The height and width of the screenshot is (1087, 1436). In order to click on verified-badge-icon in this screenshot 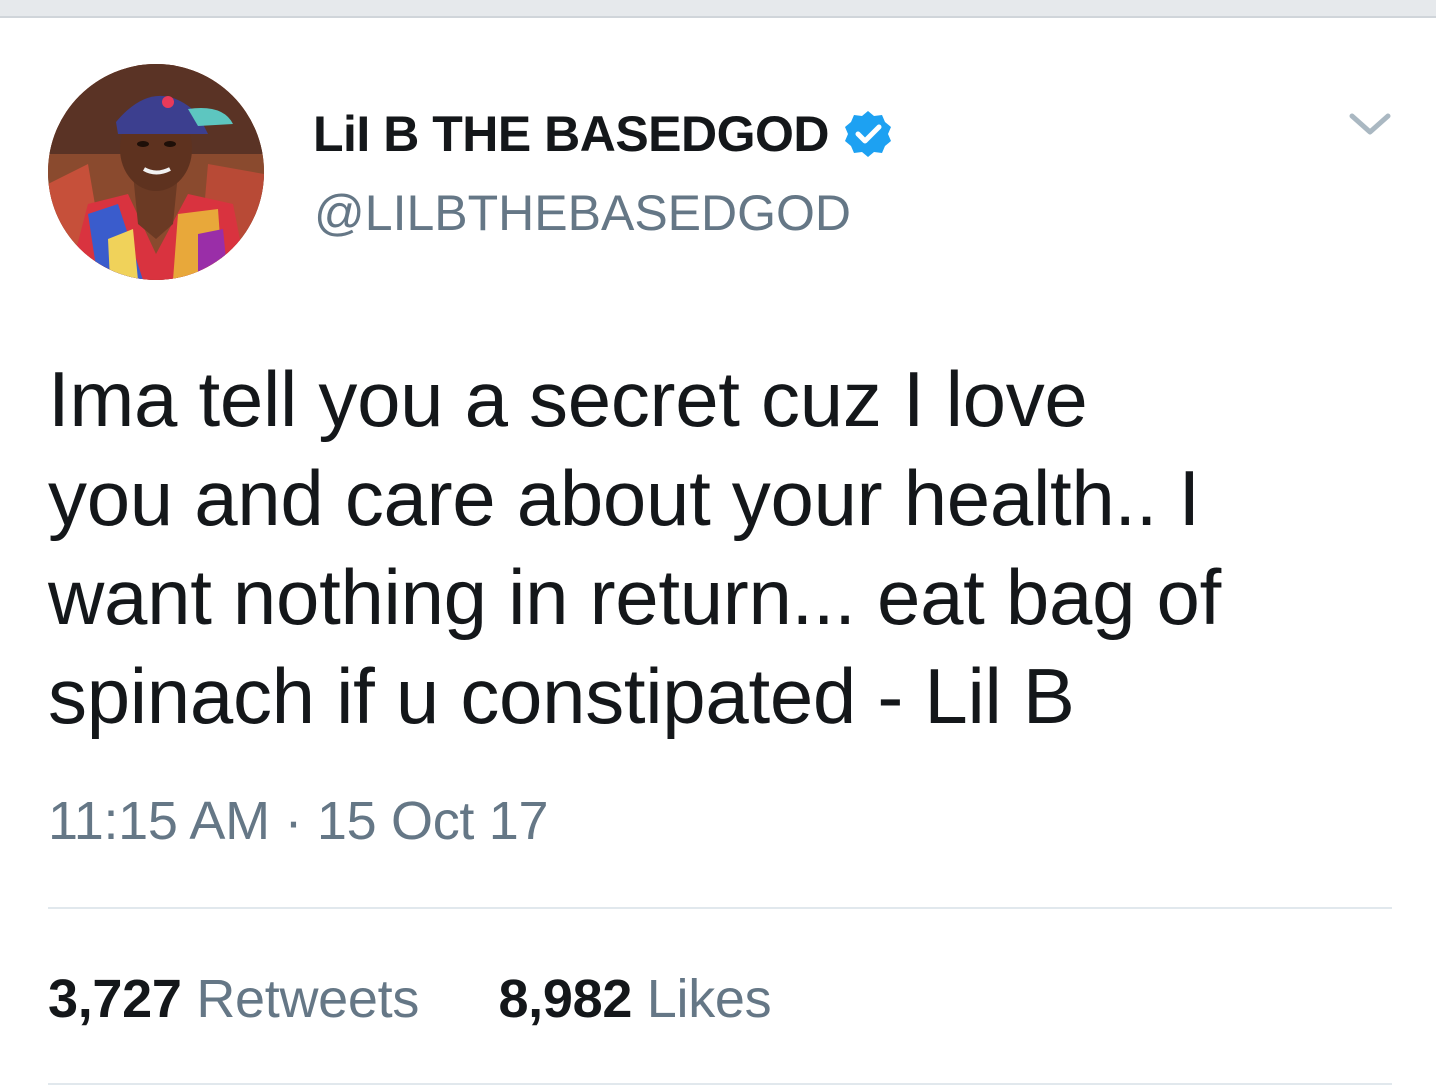, I will do `click(868, 134)`.